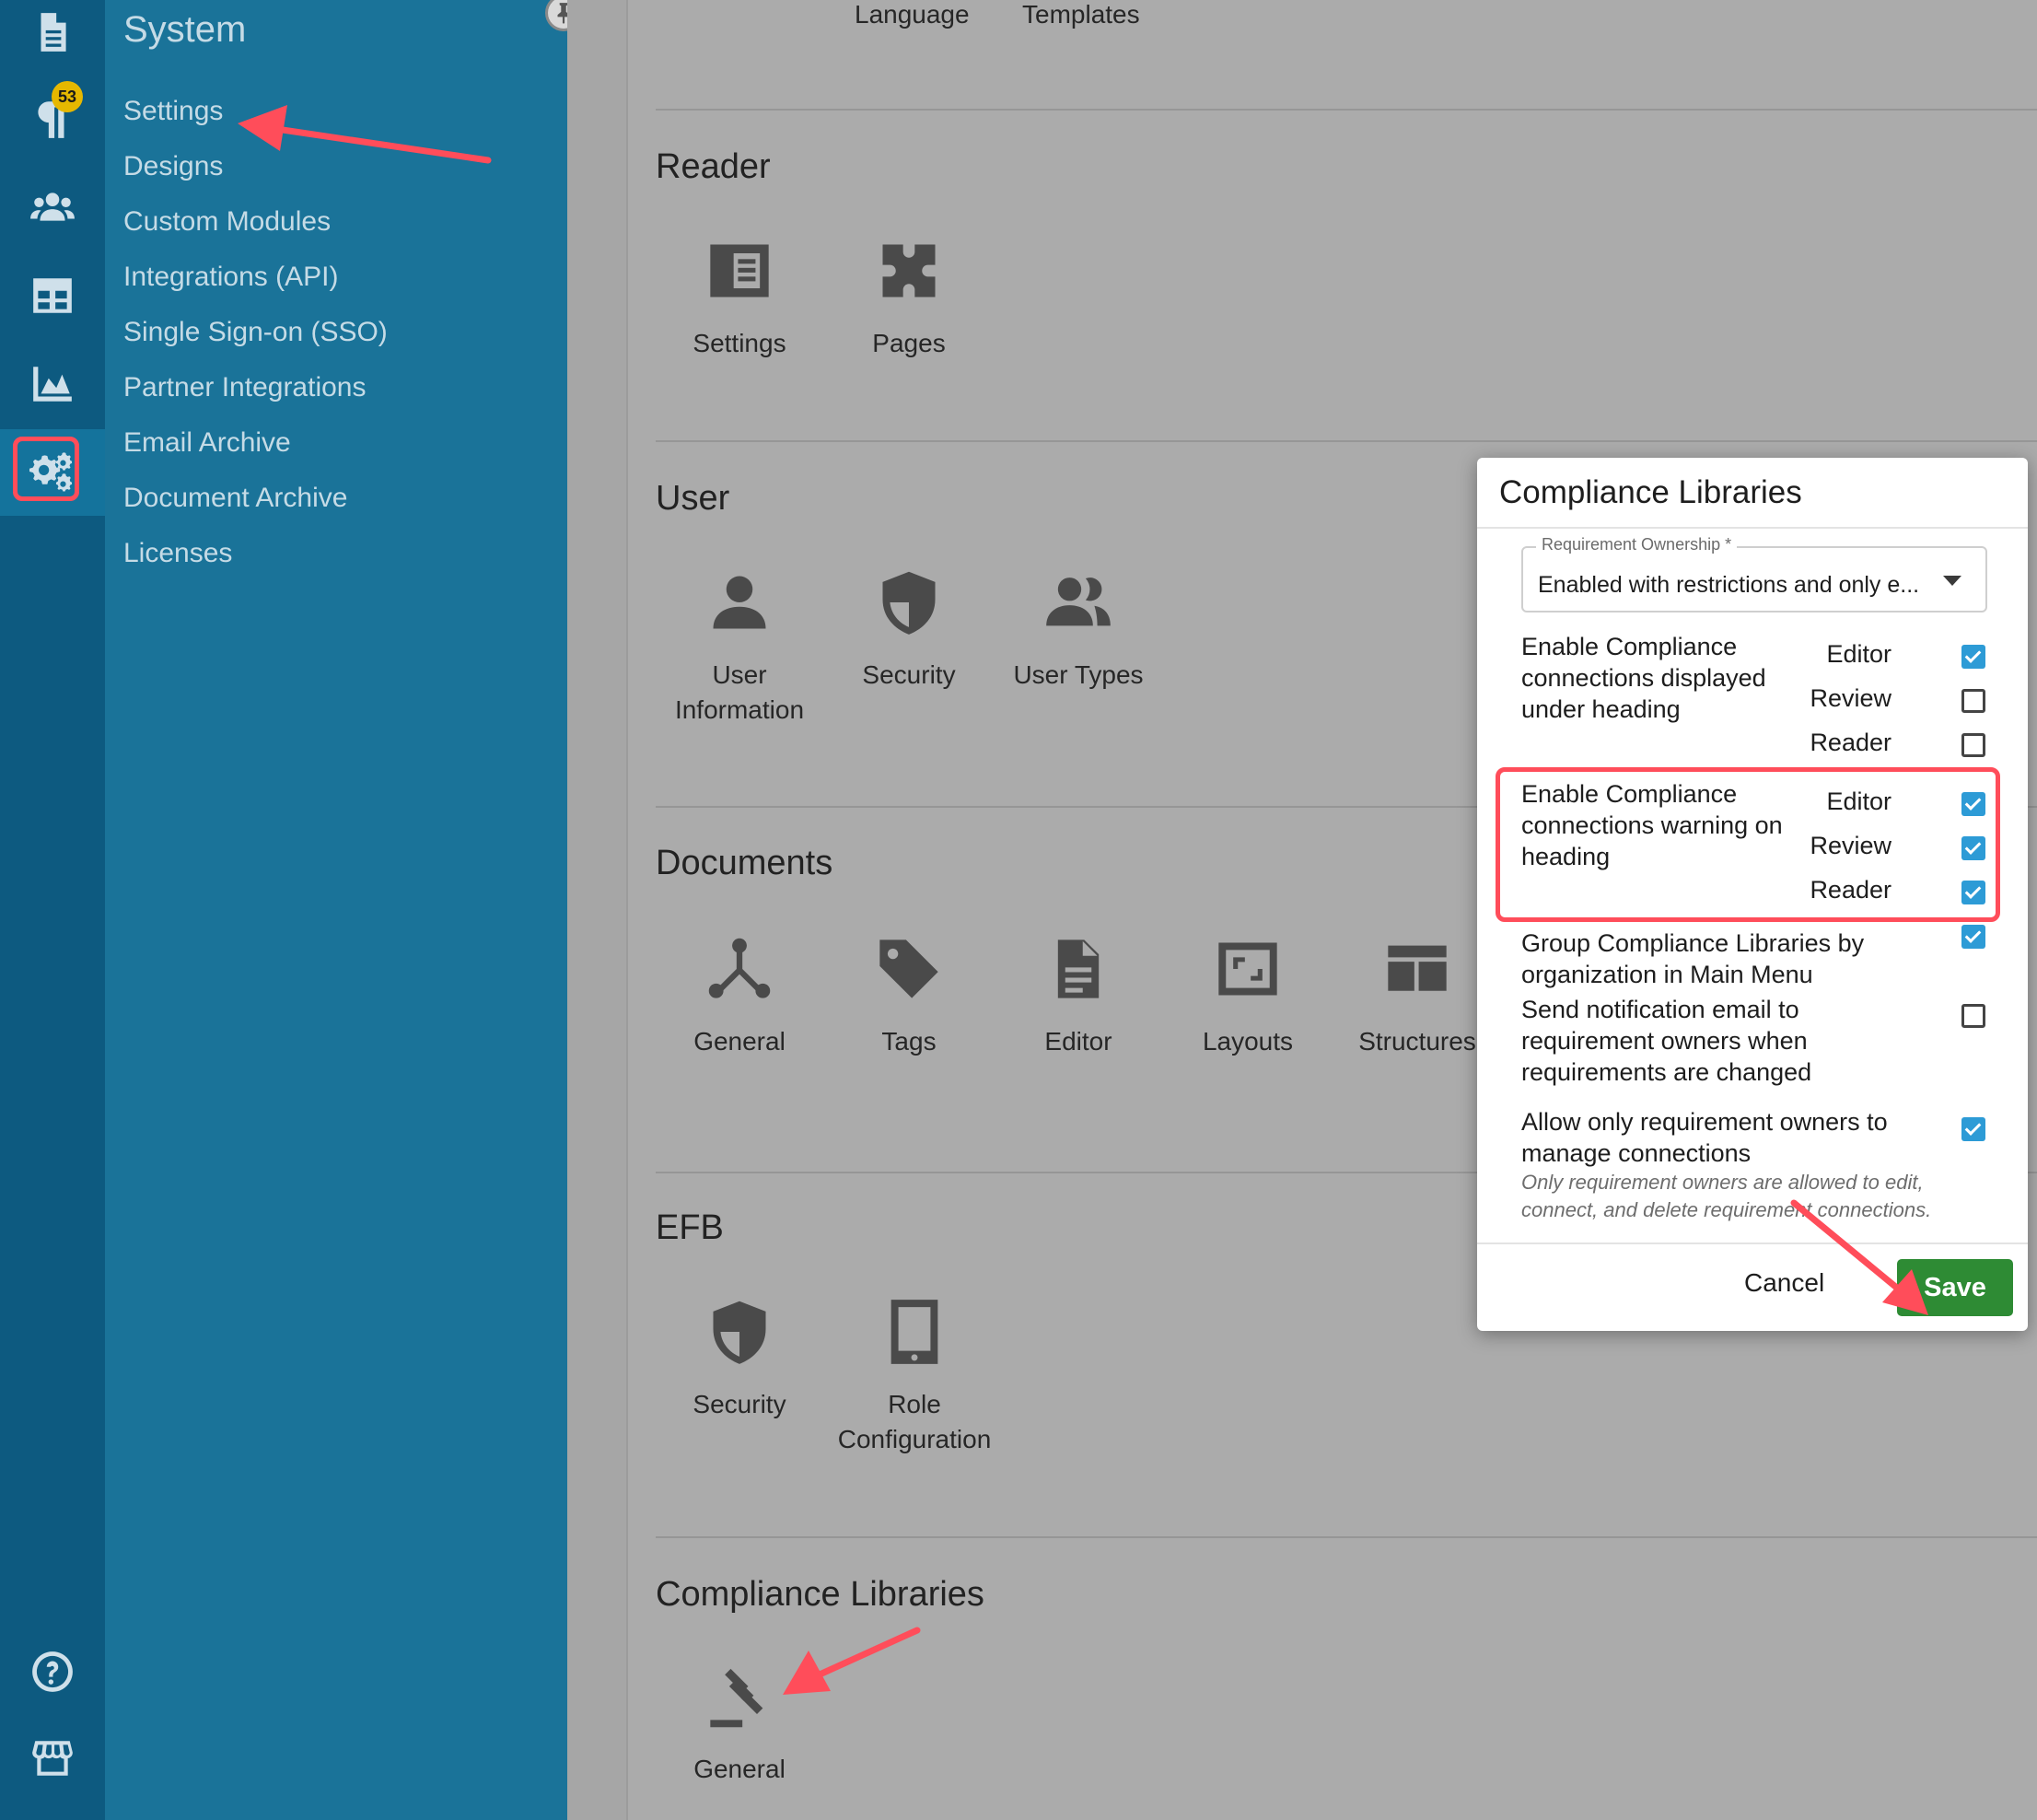 Image resolution: width=2037 pixels, height=1820 pixels. I want to click on annotation-arrowhead-save, so click(1905, 1292).